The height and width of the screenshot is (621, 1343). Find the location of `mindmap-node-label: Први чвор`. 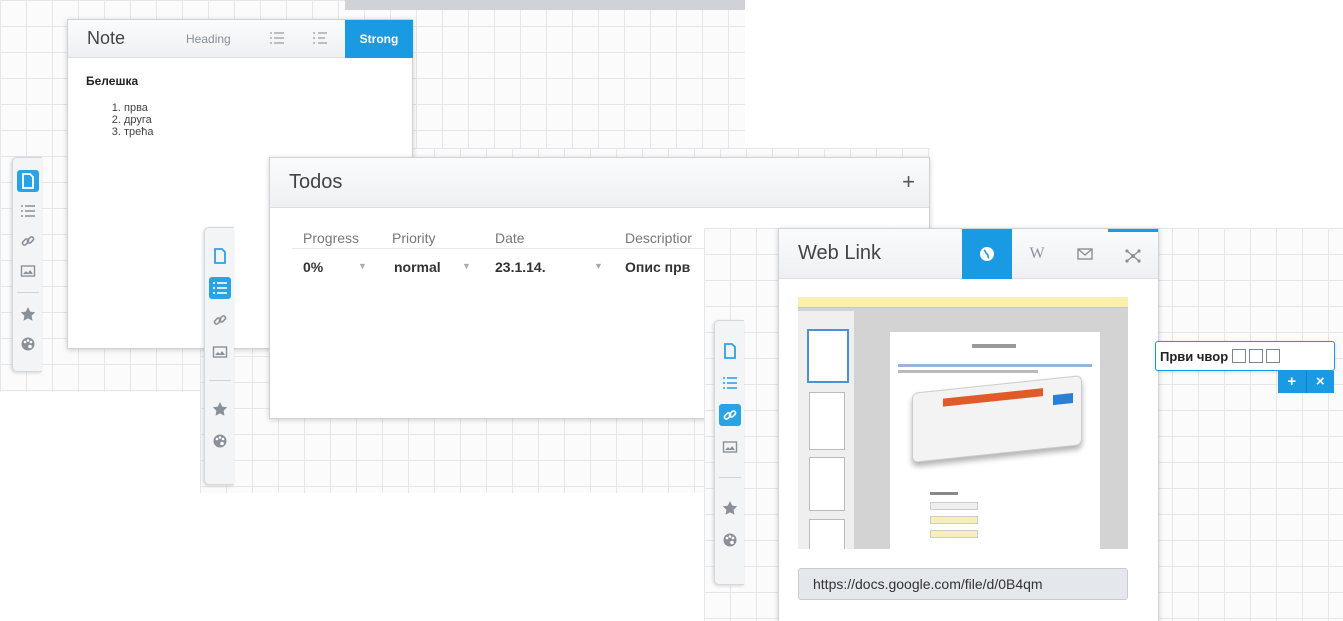

mindmap-node-label: Први чвор is located at coordinates (1194, 356).